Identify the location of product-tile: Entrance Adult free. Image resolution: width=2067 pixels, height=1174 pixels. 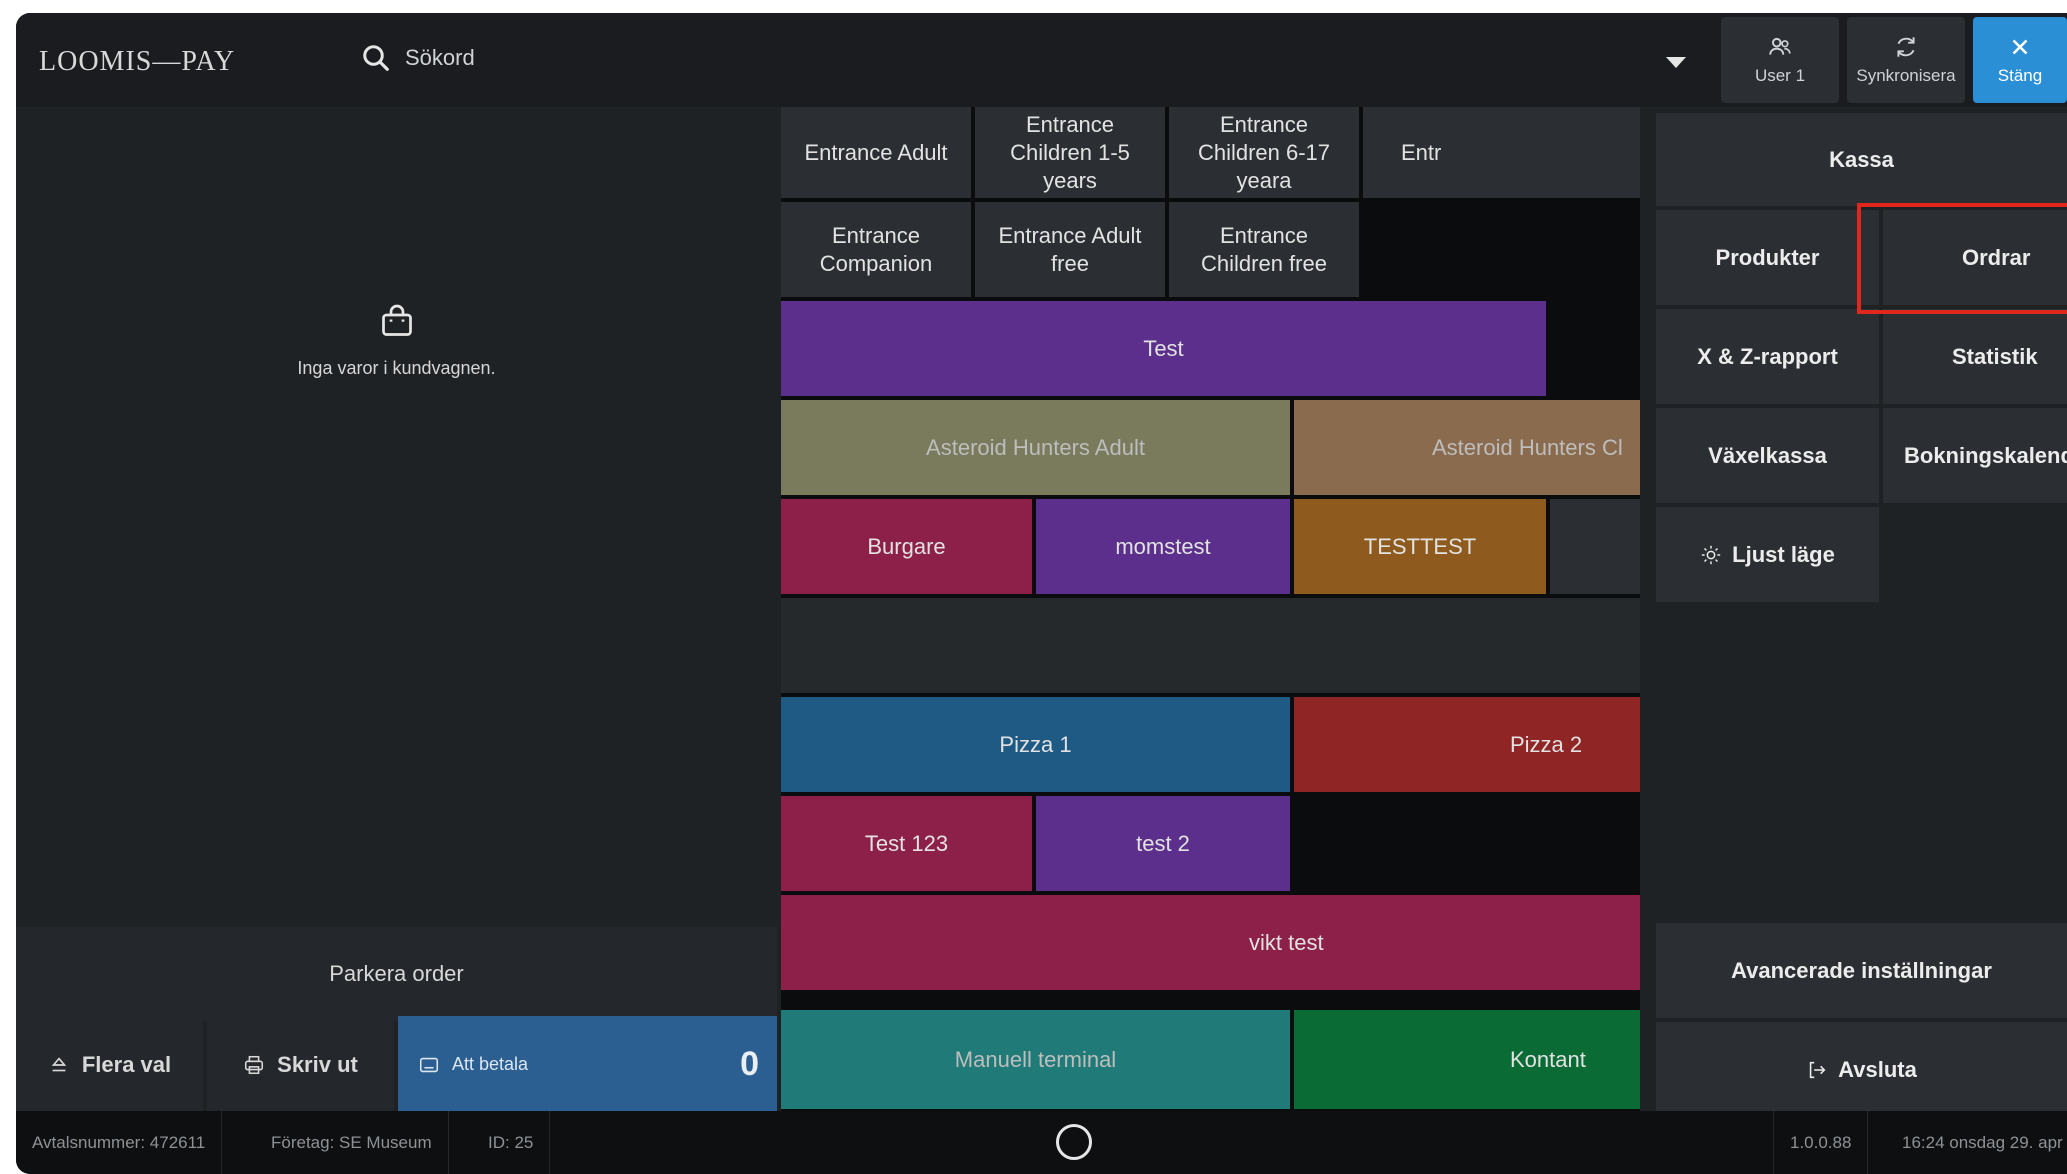
(1070, 249).